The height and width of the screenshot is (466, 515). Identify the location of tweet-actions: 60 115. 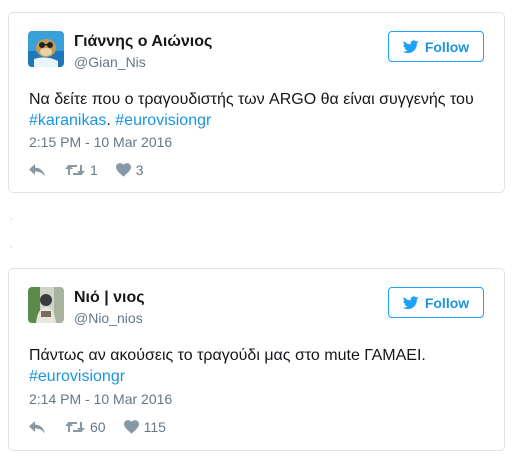
(97, 427).